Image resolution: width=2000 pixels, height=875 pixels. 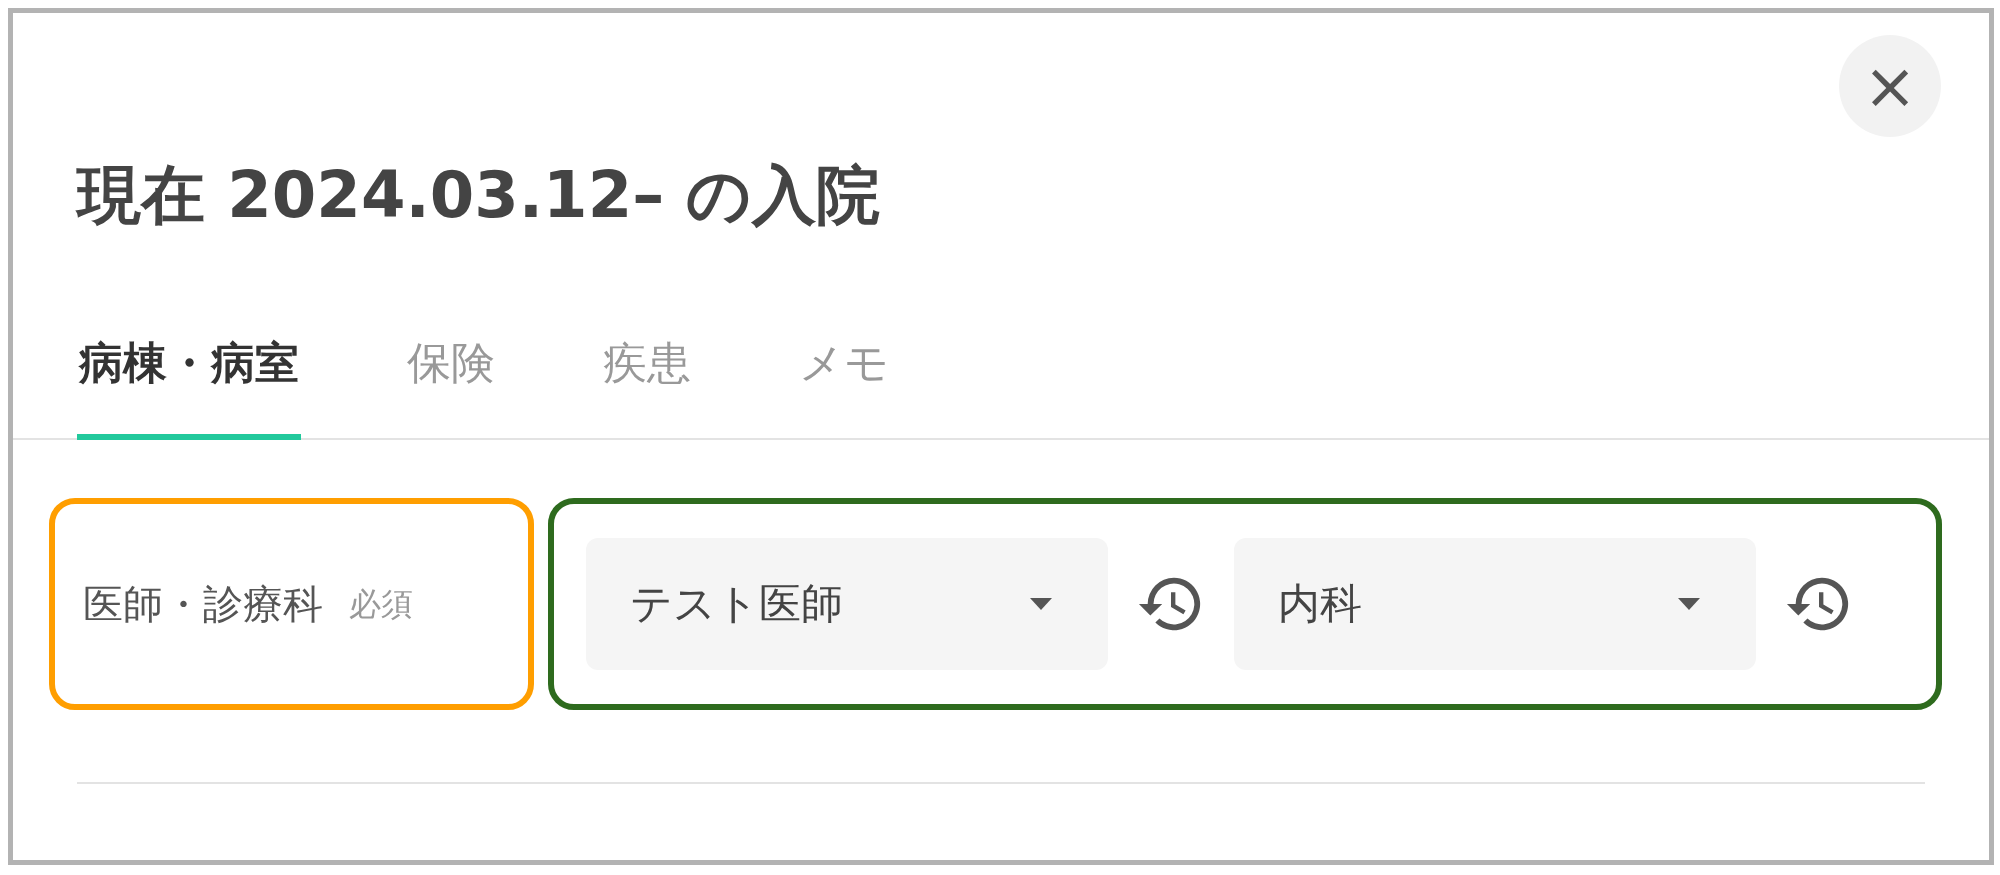 I want to click on dialog-title: 現在 2024.03.12– の入院, so click(x=479, y=195).